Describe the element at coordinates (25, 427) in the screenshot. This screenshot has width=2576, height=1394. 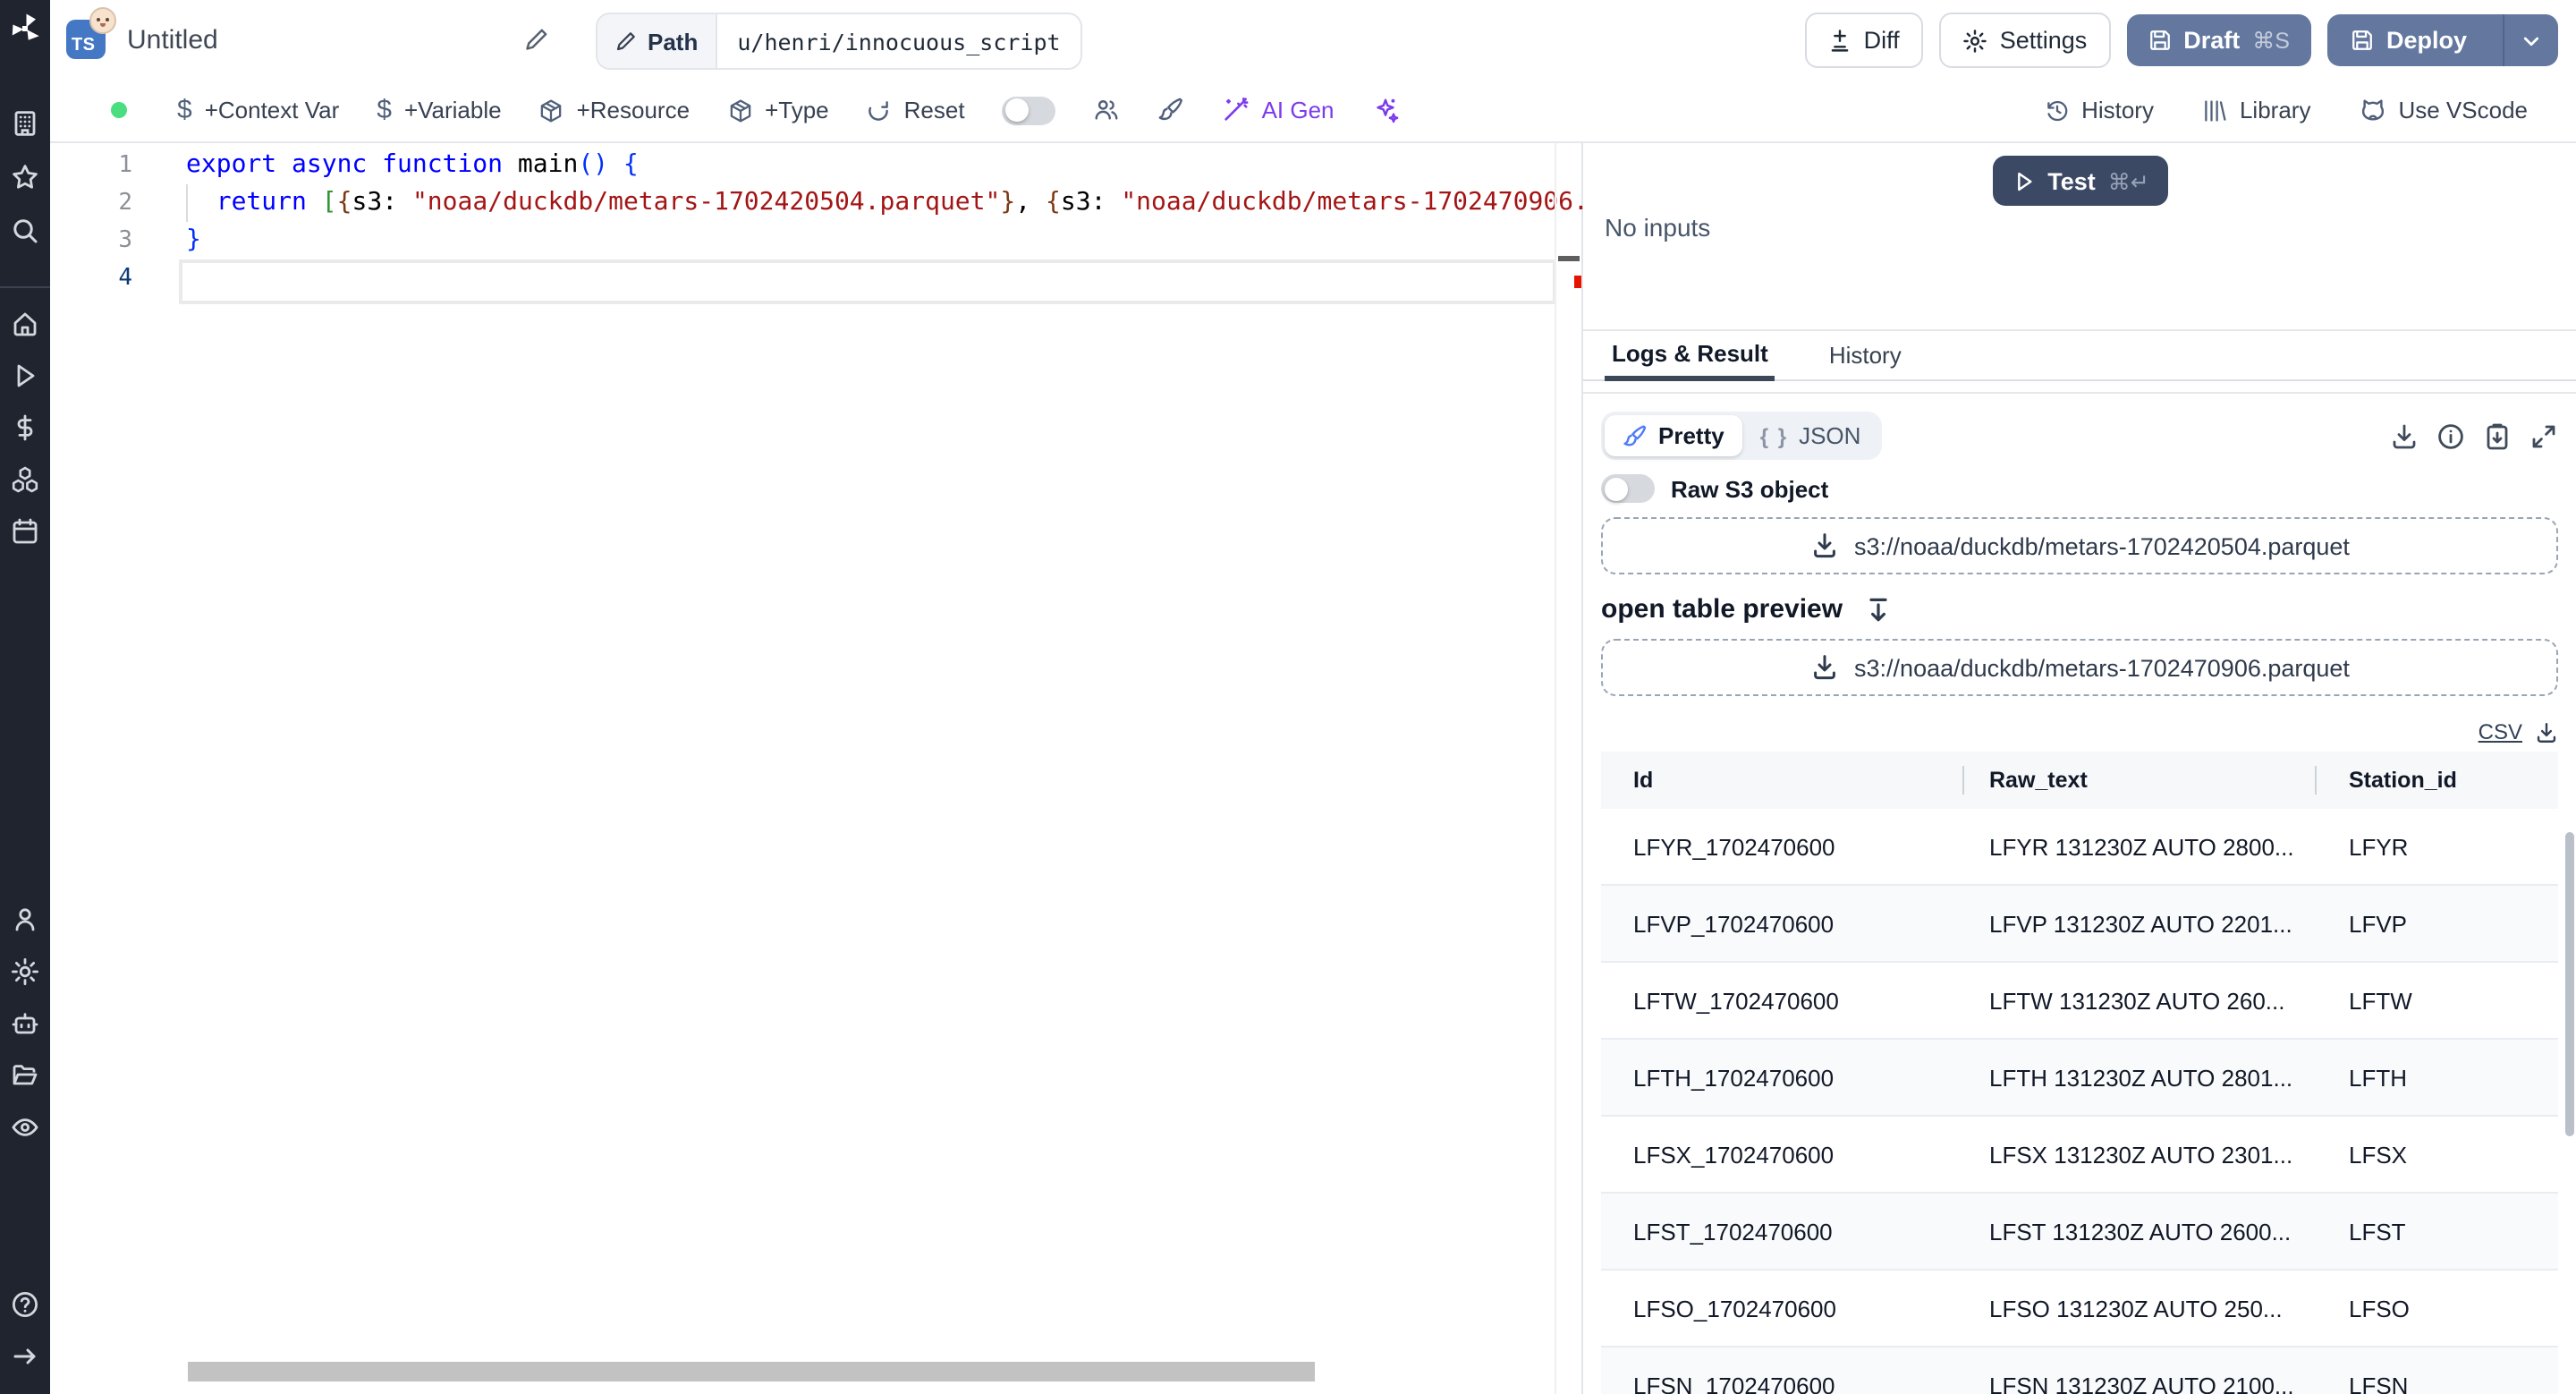
I see `variables-dollar-icon` at that location.